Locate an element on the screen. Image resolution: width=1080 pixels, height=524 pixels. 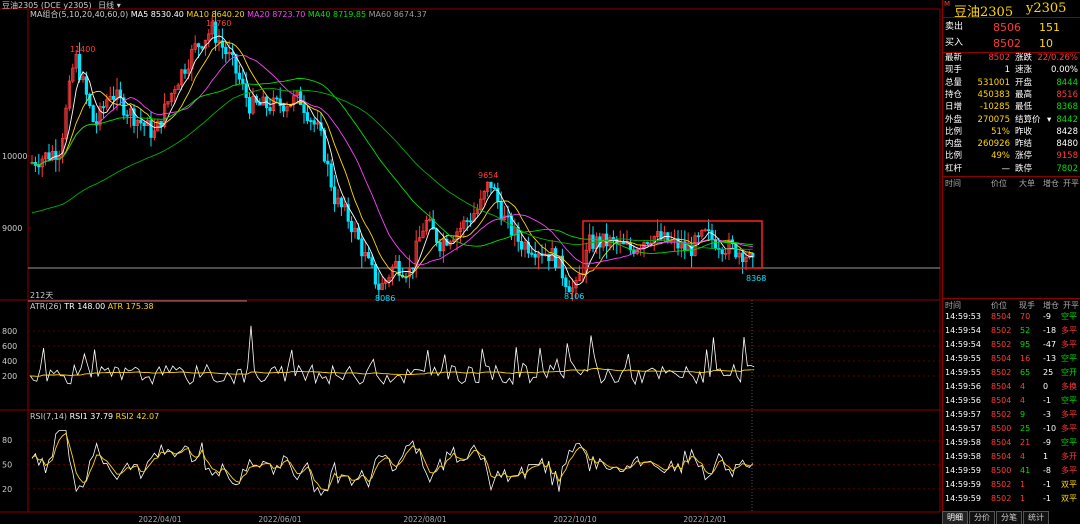
tab-1: 分价 is located at coordinates (982, 517).